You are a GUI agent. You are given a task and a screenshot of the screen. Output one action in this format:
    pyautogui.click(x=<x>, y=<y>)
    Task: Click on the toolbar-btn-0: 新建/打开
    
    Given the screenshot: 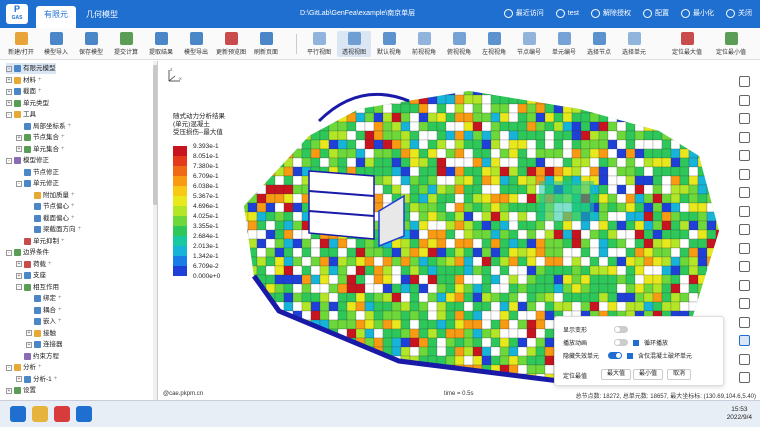 What is the action you would take?
    pyautogui.click(x=21, y=44)
    